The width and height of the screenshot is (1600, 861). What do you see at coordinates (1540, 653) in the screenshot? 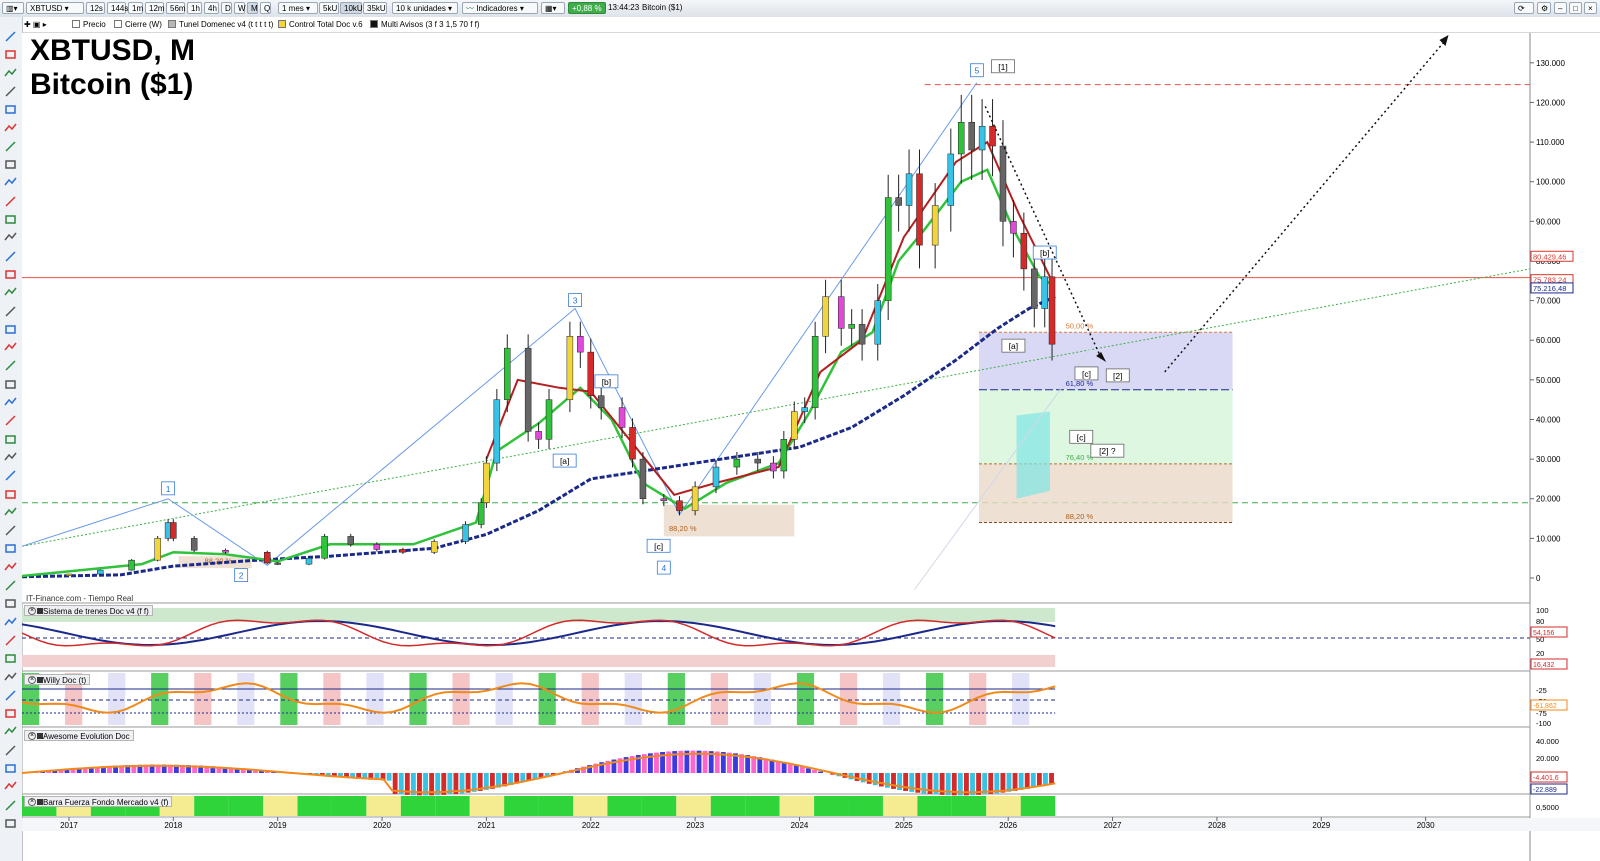
I see `panel-axis-label: 20` at bounding box center [1540, 653].